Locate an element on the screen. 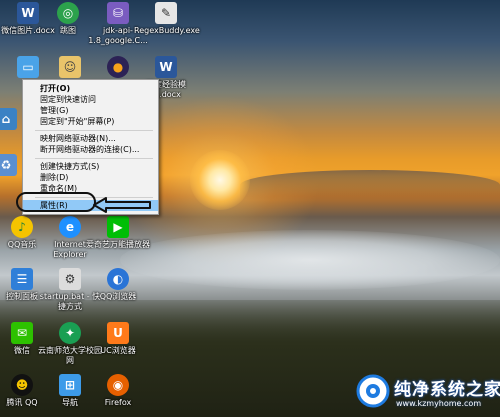 Image resolution: width=500 pixels, height=417 pixels. sun is located at coordinates (220, 180).